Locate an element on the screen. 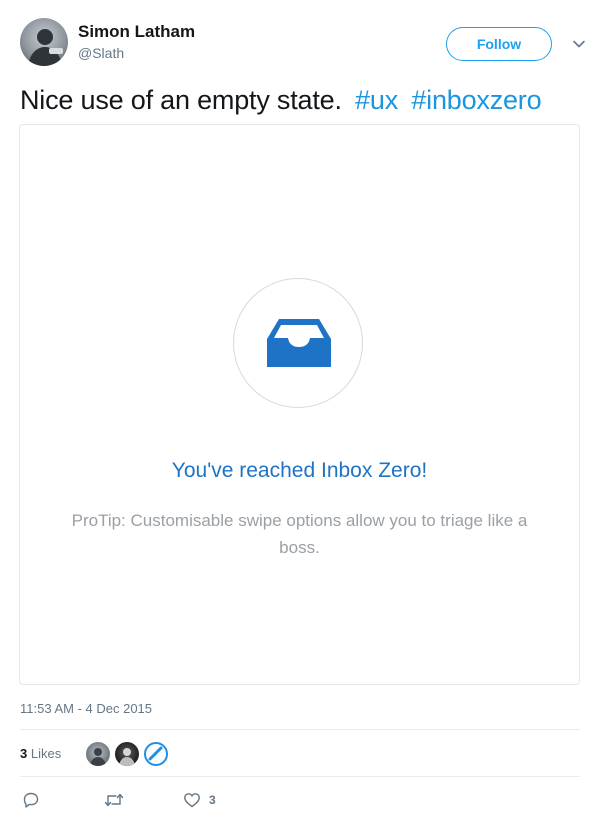 This screenshot has height=833, width=607. follow-button: Follow is located at coordinates (499, 44).